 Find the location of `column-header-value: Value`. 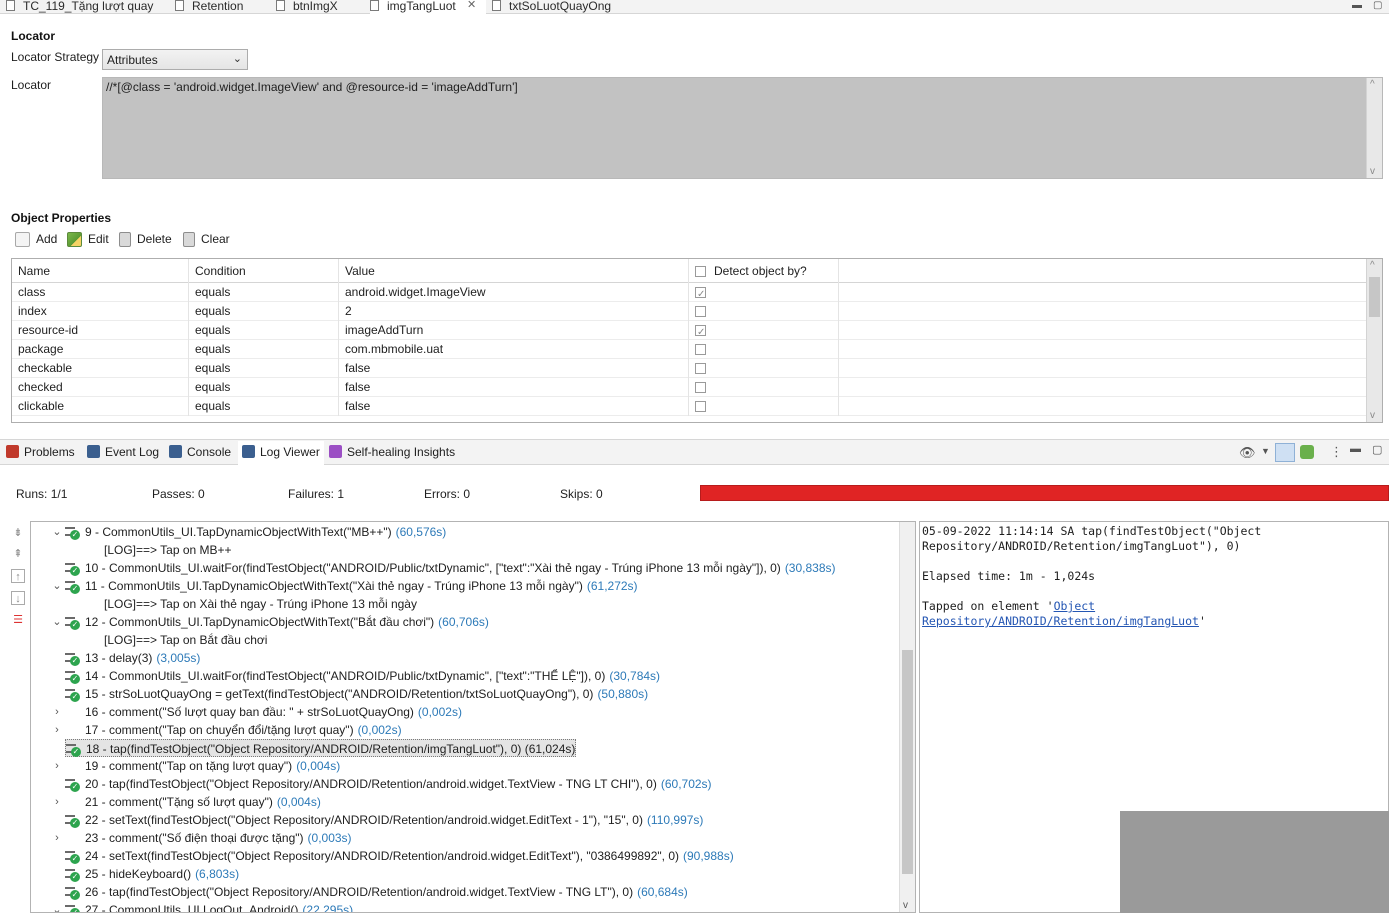

column-header-value: Value is located at coordinates (514, 271).